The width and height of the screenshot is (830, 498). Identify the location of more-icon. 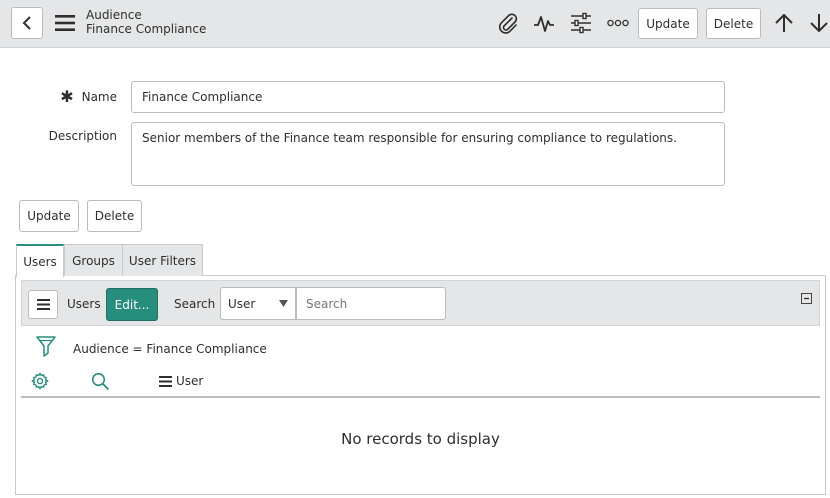
(618, 23).